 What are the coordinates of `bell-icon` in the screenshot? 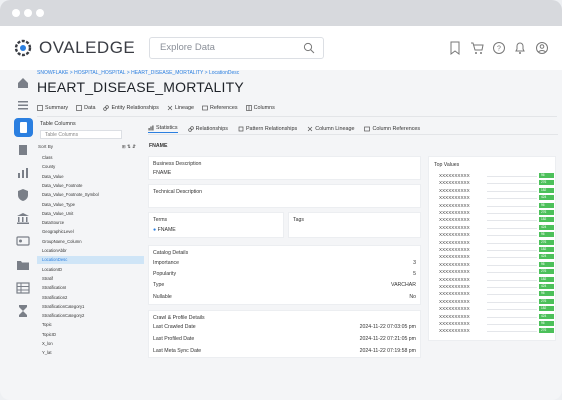 It's located at (520, 48).